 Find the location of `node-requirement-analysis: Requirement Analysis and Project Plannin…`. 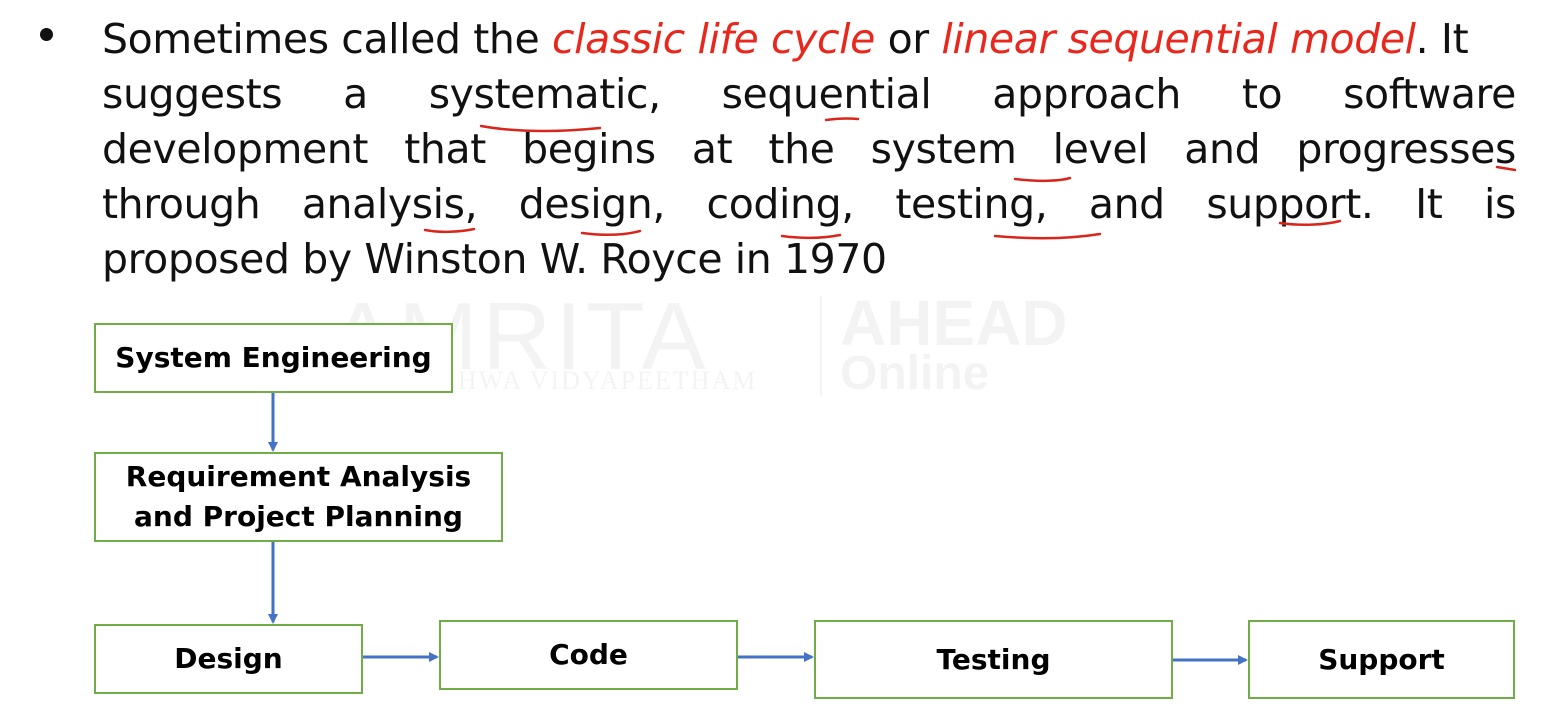

node-requirement-analysis: Requirement Analysis and Project Plannin… is located at coordinates (298, 497).